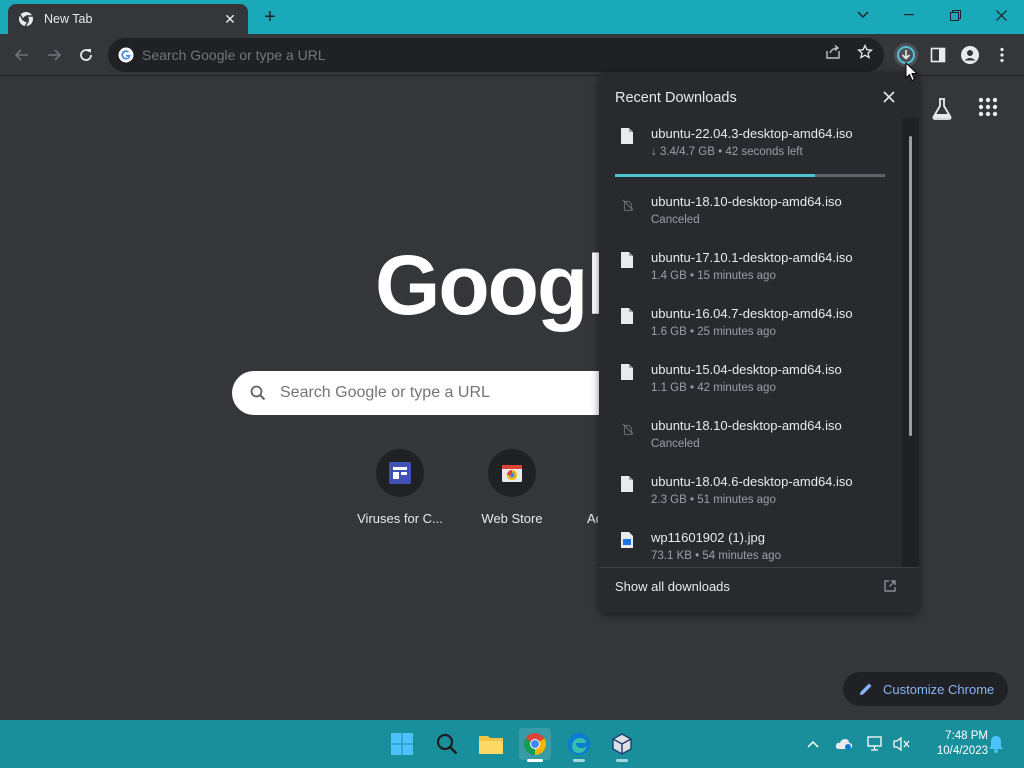  I want to click on file-explorer-button, so click(491, 744).